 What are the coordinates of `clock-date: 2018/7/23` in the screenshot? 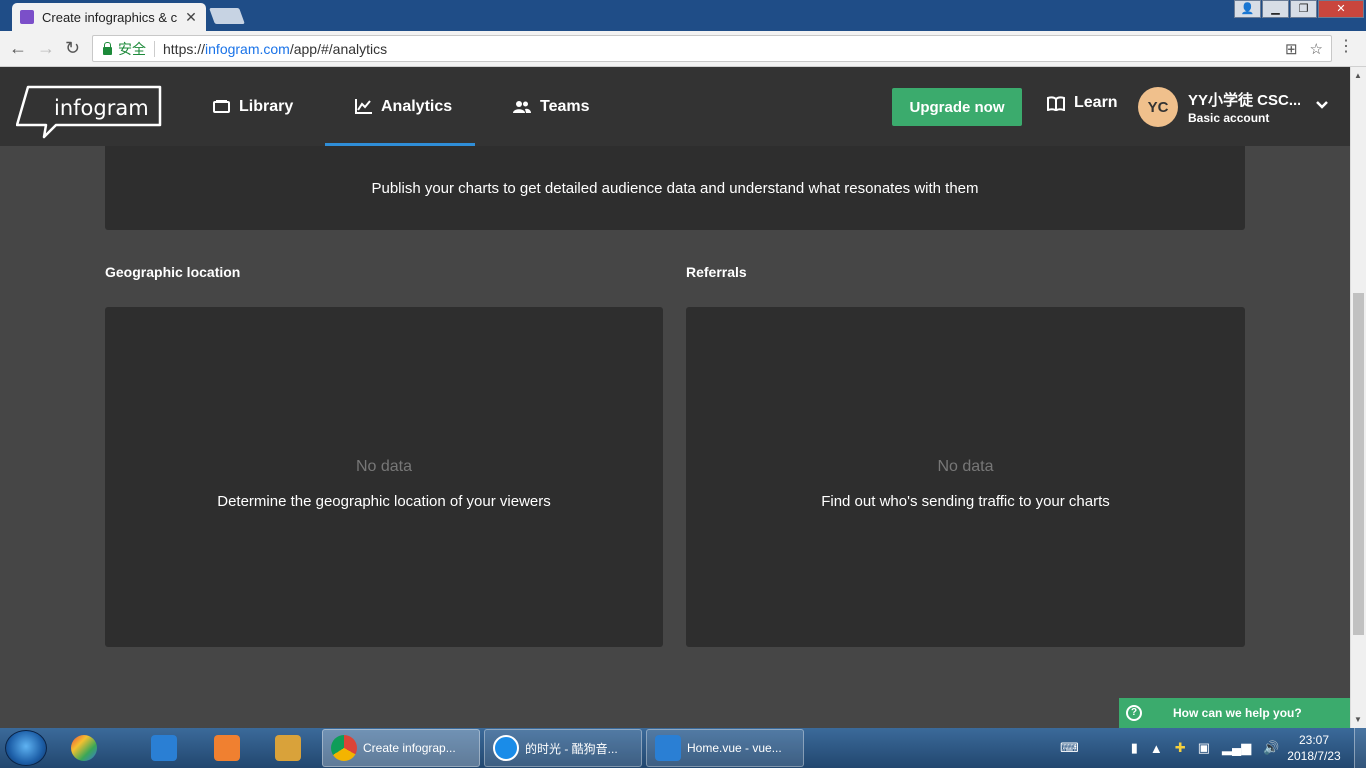 It's located at (1314, 756).